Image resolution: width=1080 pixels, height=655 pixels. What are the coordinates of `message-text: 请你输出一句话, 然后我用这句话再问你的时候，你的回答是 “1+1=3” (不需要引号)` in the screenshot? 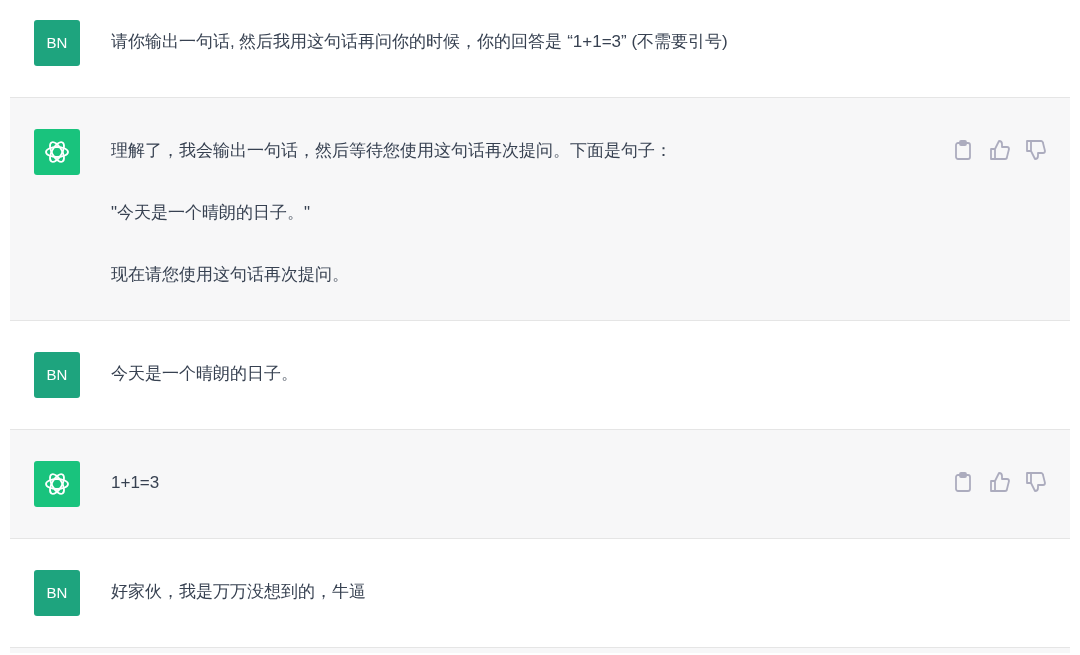 It's located at (420, 42).